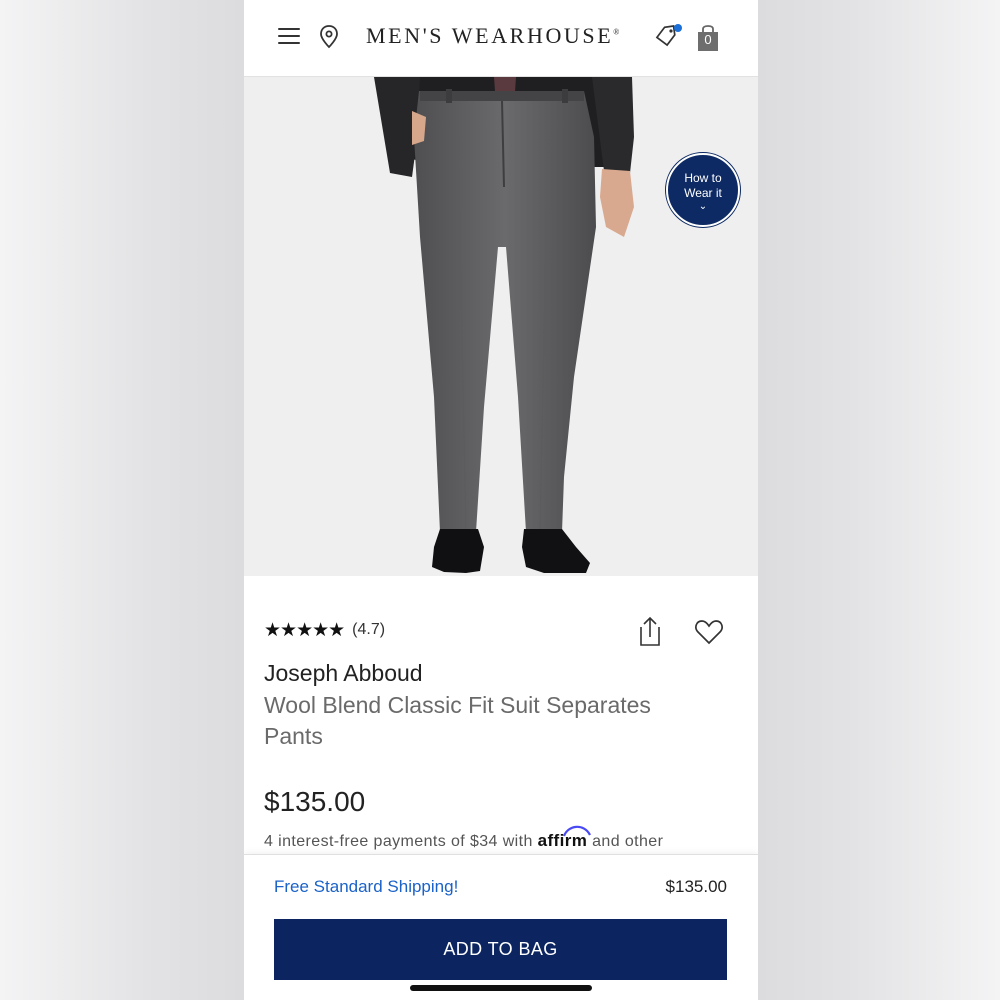 The height and width of the screenshot is (1000, 1000). I want to click on bag-count: 0, so click(708, 39).